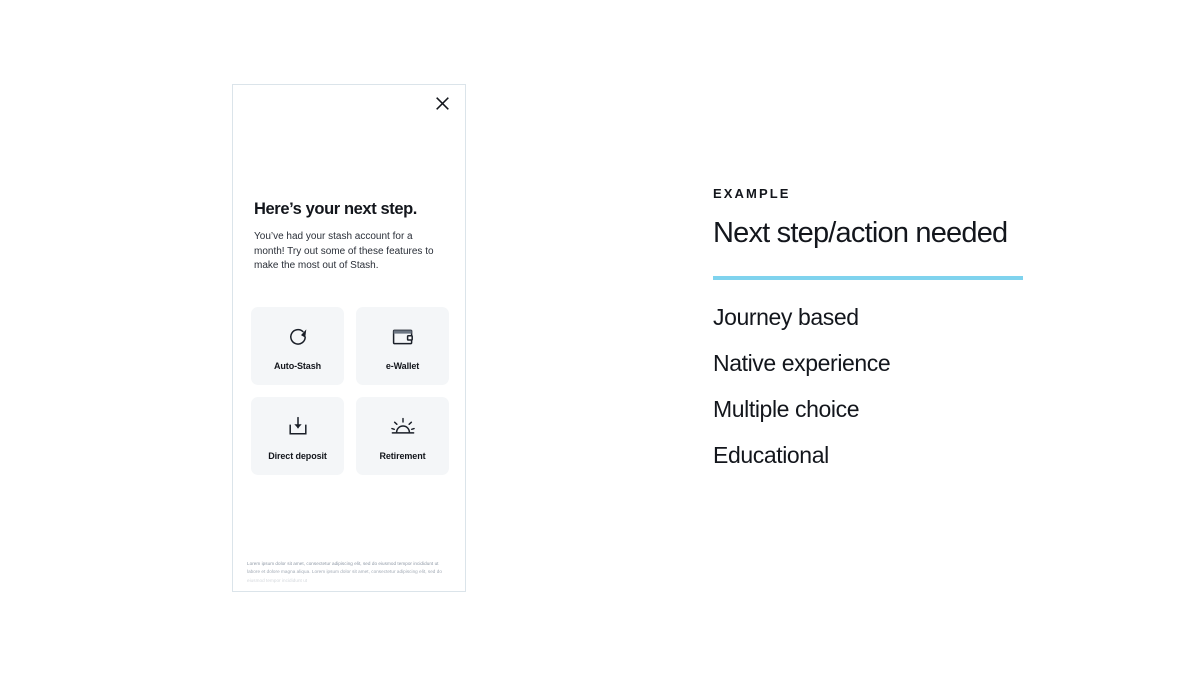 The width and height of the screenshot is (1200, 675). I want to click on list-item: Multiple choice, so click(786, 409).